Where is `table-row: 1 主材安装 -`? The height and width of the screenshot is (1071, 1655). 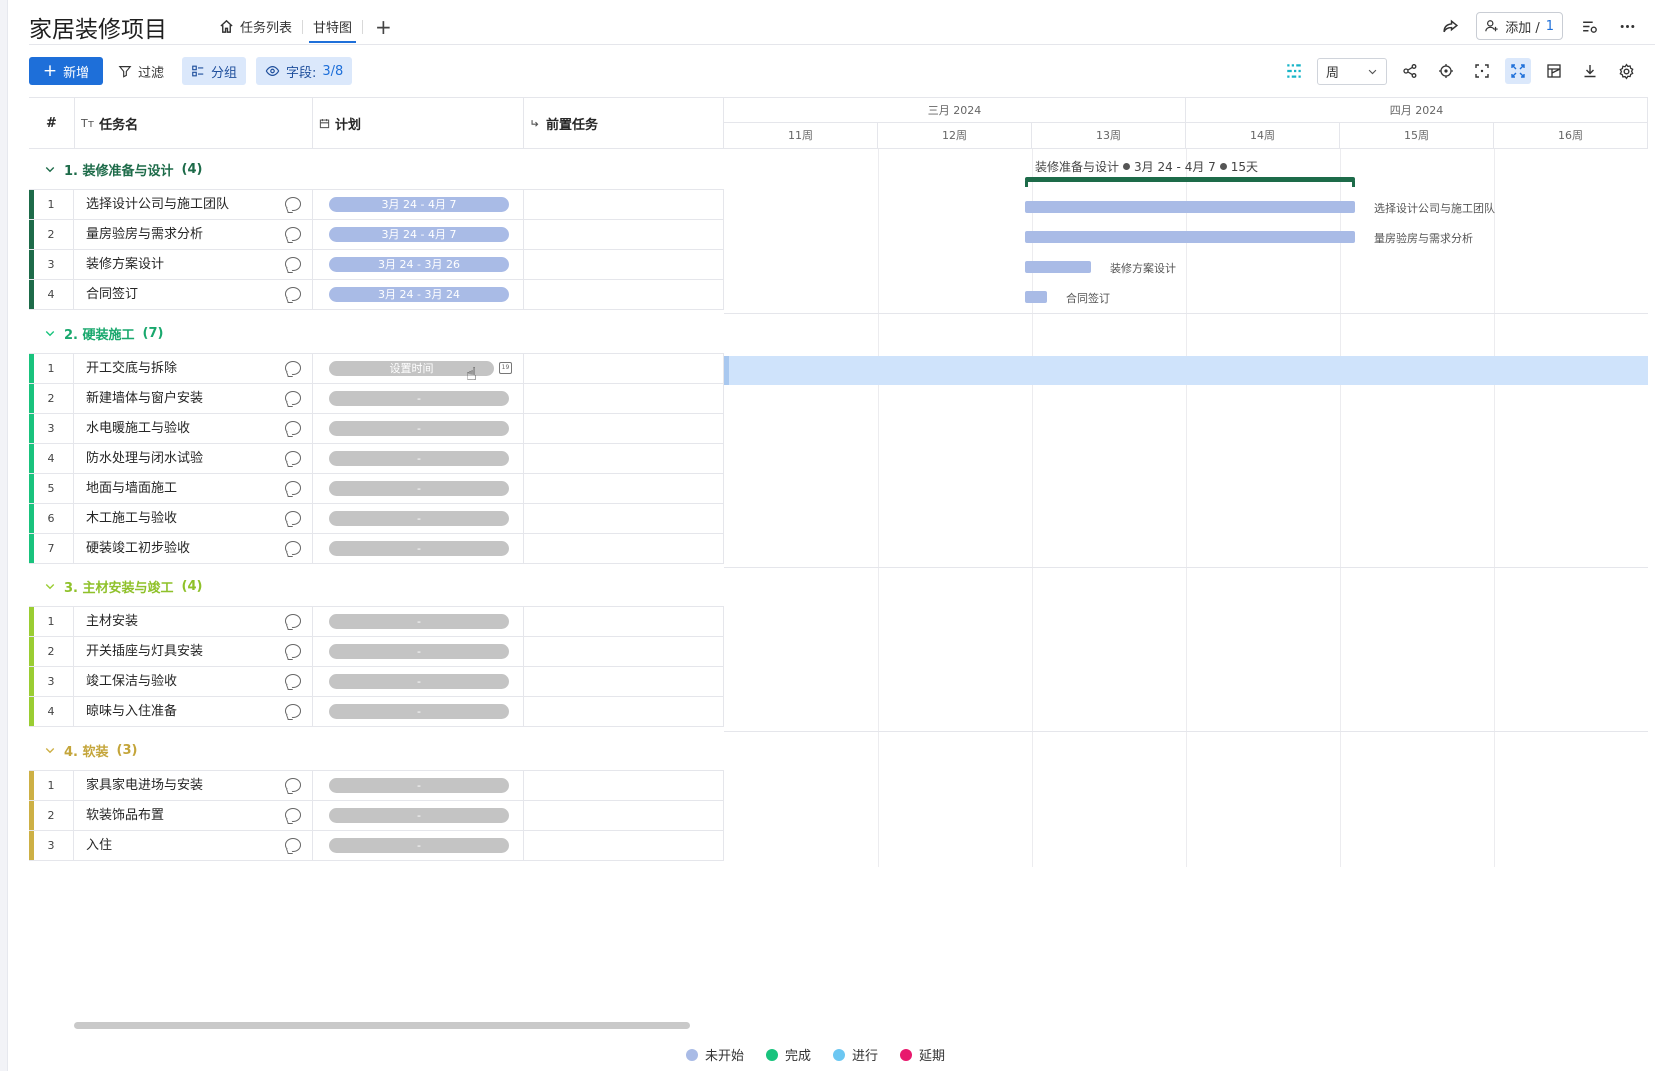
table-row: 1 主材安装 - is located at coordinates (376, 622).